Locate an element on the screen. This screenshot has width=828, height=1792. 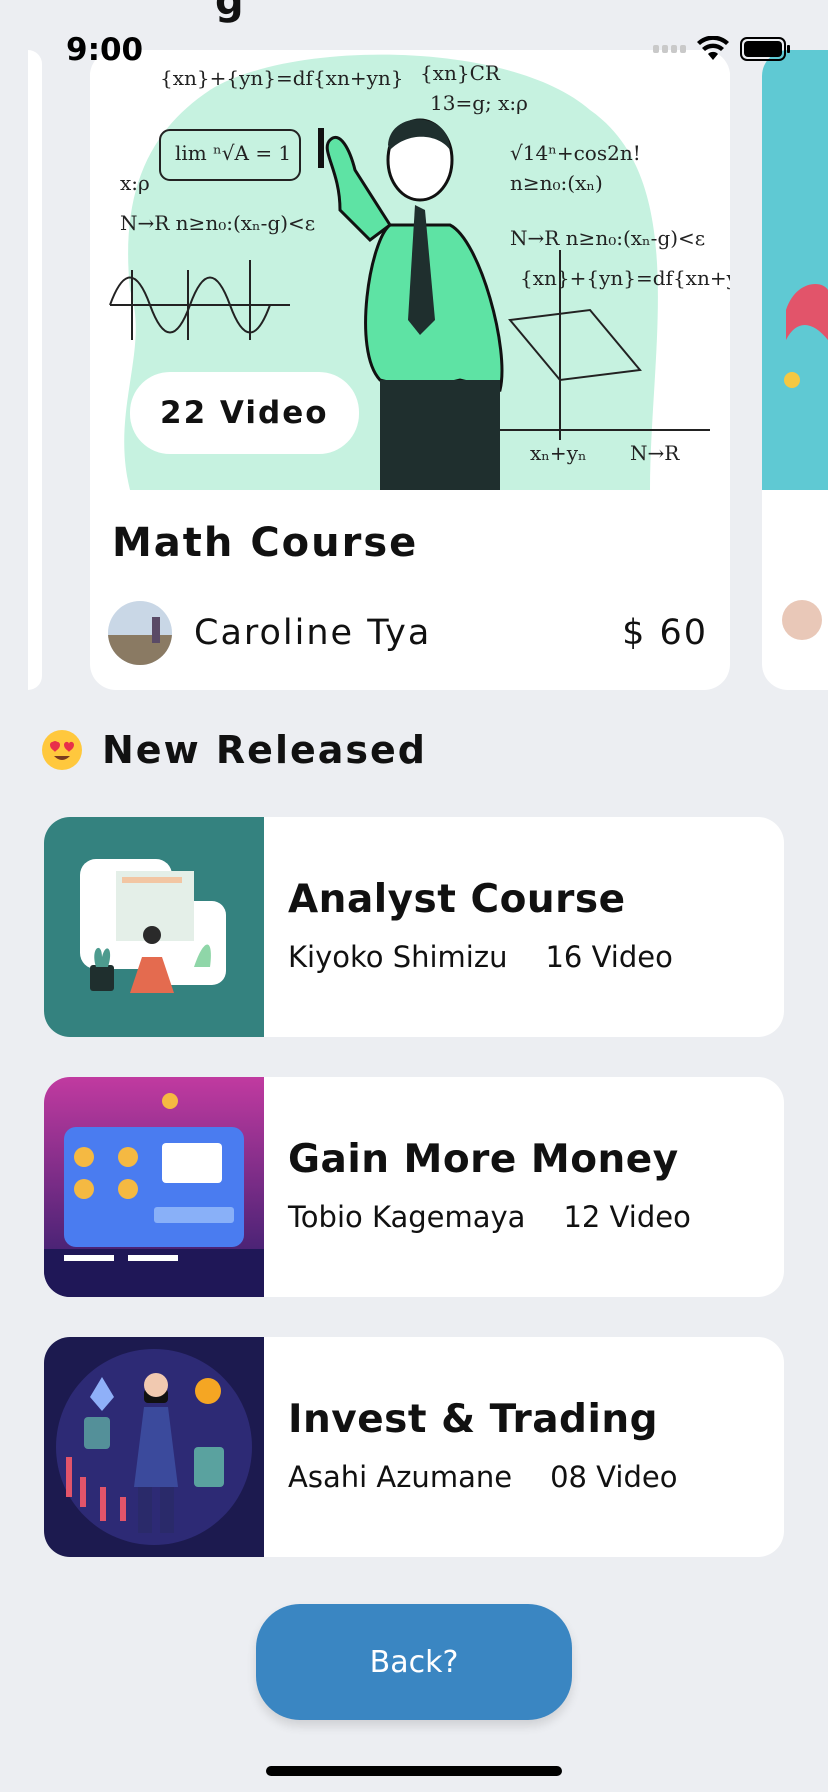
featured-price: $ 60 is located at coordinates (665, 633).